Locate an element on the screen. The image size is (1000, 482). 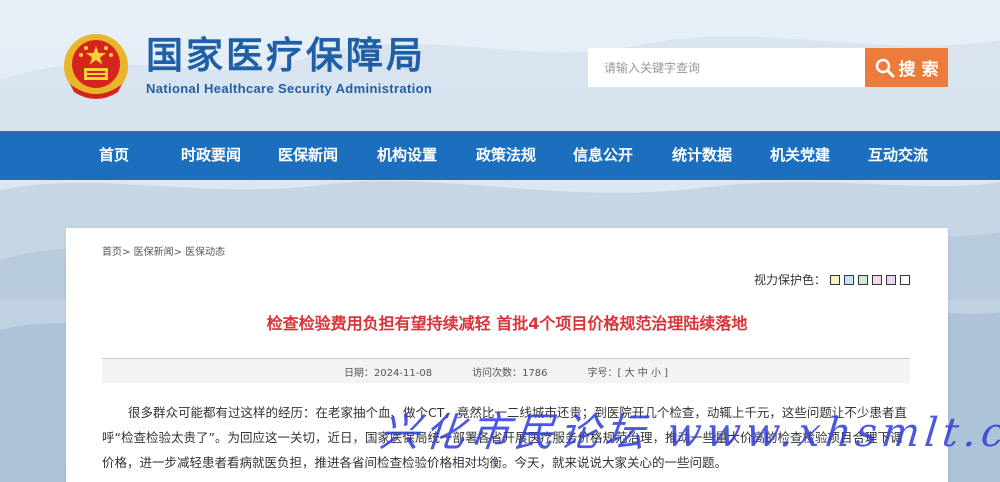
search-box: 搜 索 is located at coordinates (768, 67).